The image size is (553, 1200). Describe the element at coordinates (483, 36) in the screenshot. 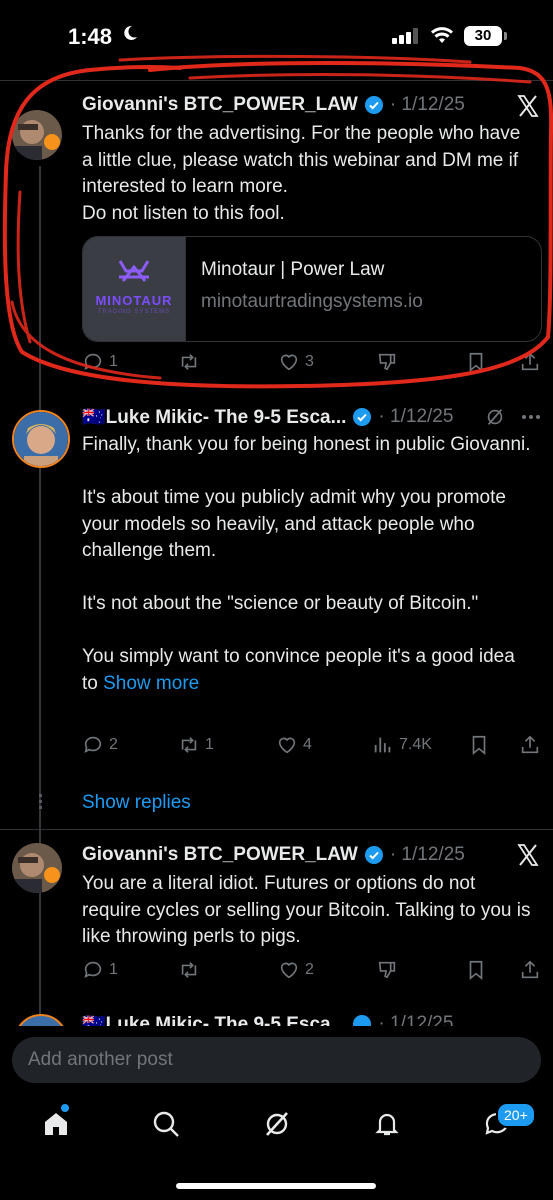

I see `battery-level: 30` at that location.